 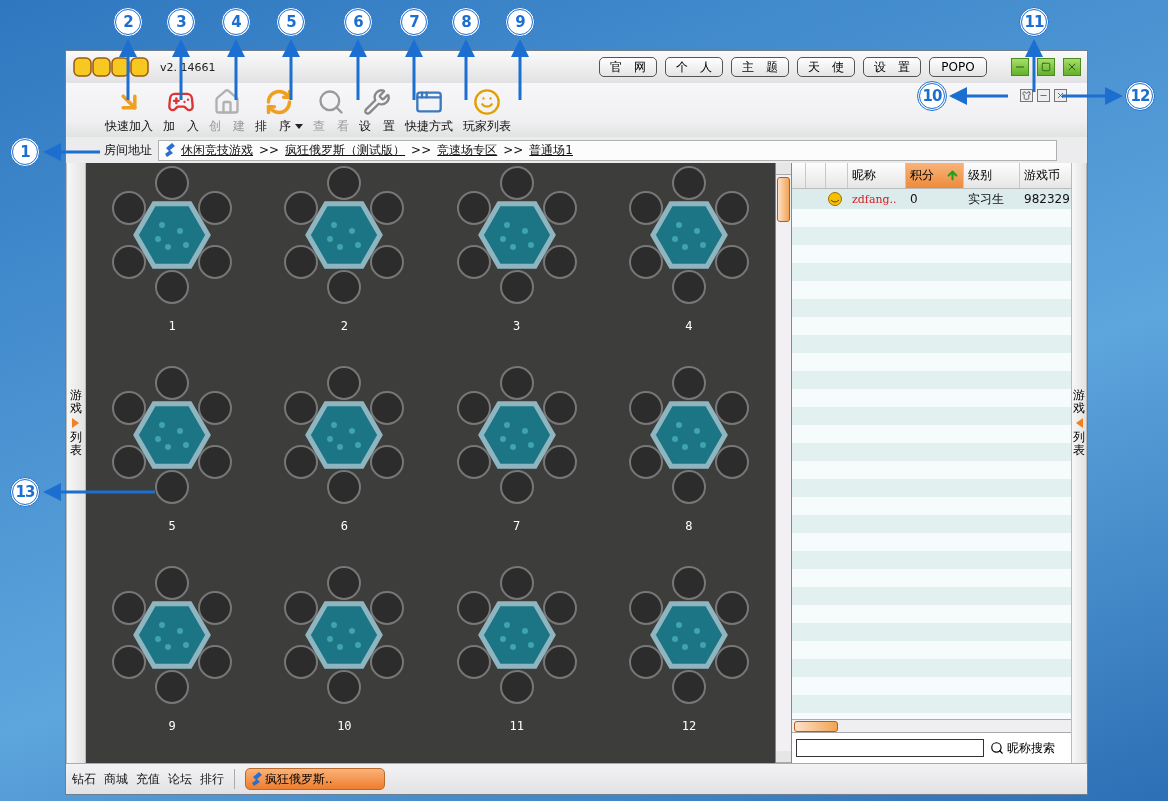 What do you see at coordinates (992, 175) in the screenshot?
I see `column-header: 级别` at bounding box center [992, 175].